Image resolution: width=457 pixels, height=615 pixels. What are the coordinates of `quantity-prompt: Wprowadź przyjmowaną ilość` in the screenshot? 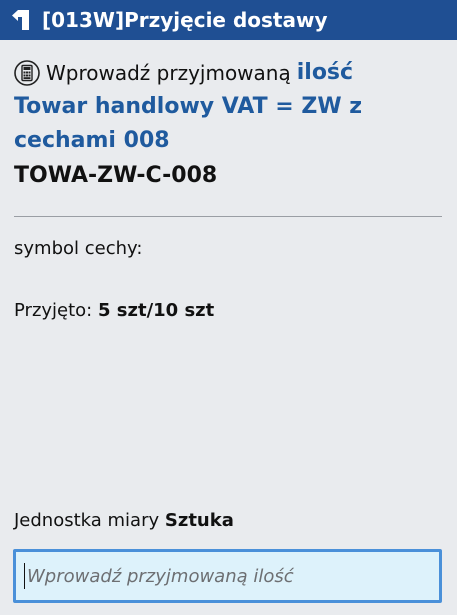 It's located at (229, 73).